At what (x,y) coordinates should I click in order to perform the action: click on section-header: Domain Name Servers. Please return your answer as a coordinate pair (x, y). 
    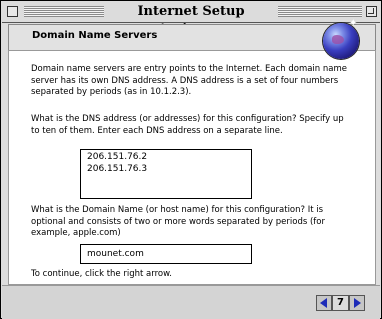
    Looking at the image, I should click on (192, 37).